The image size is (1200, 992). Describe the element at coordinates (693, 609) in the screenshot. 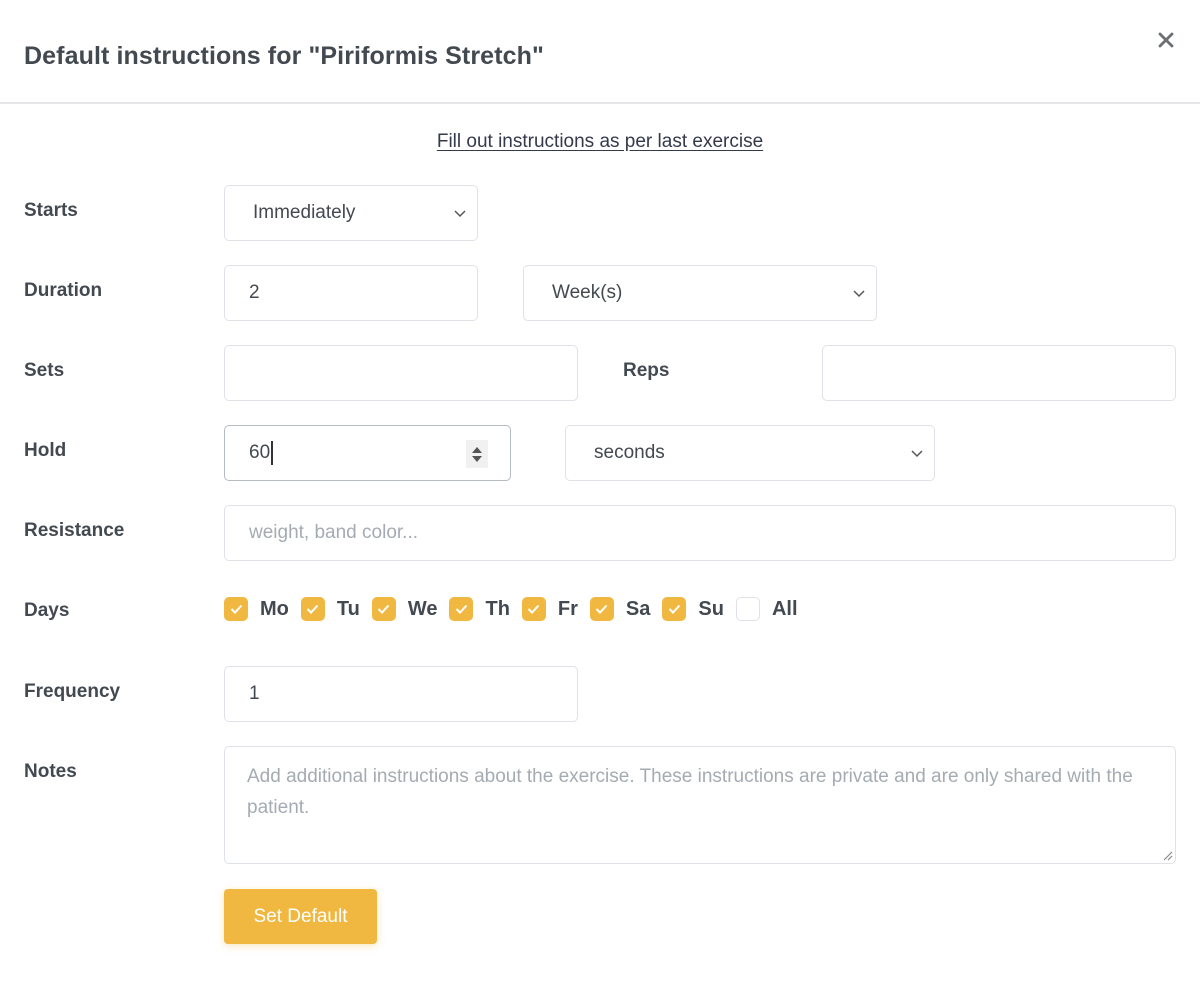

I see `day-checkbox-su: Su` at that location.